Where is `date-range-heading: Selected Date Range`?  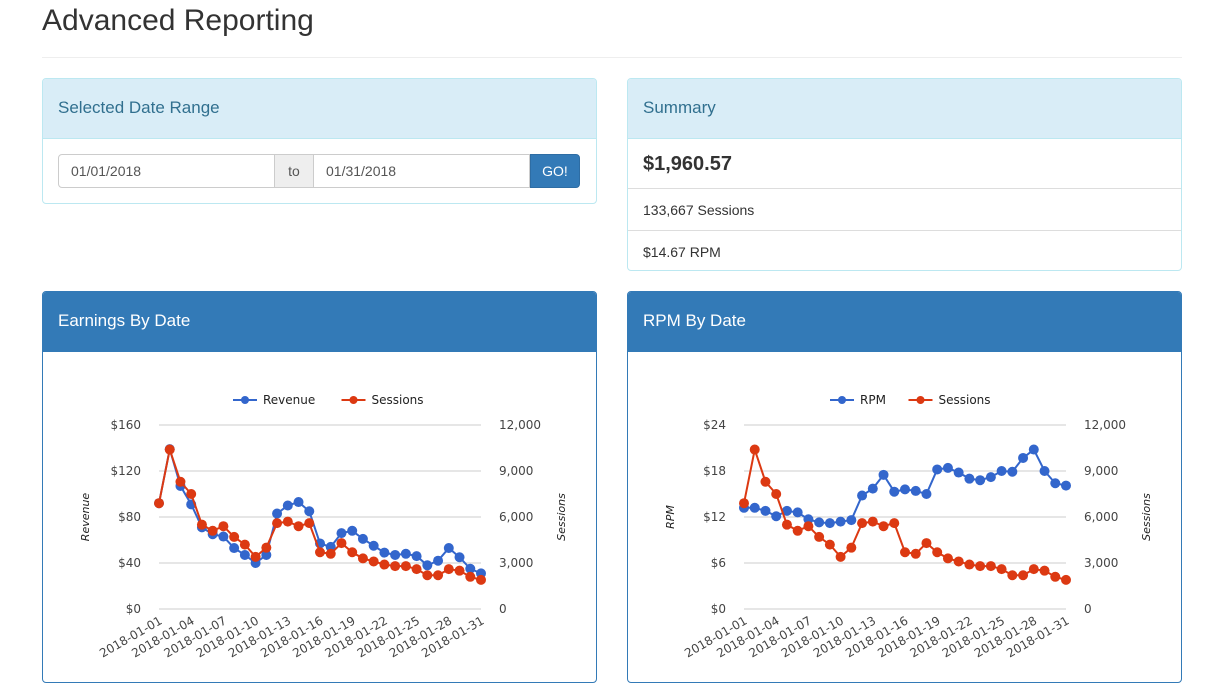 date-range-heading: Selected Date Range is located at coordinates (319, 109).